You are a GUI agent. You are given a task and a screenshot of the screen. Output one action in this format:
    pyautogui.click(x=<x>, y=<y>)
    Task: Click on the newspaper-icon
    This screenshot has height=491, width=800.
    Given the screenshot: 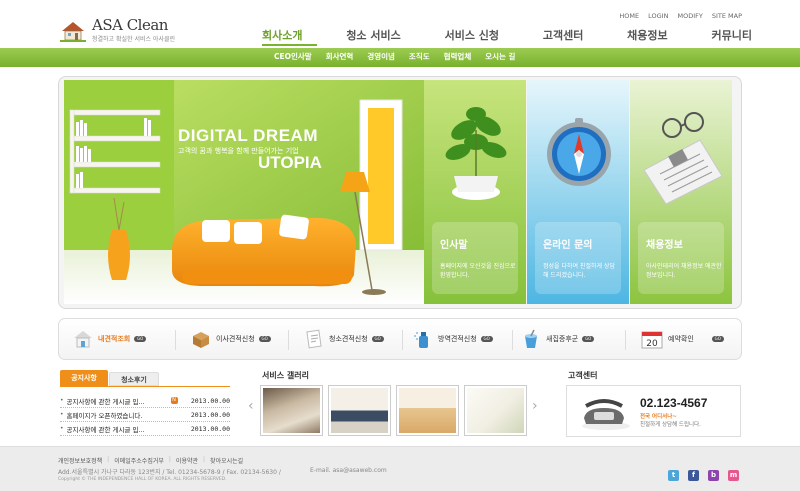 What is the action you would take?
    pyautogui.click(x=683, y=158)
    